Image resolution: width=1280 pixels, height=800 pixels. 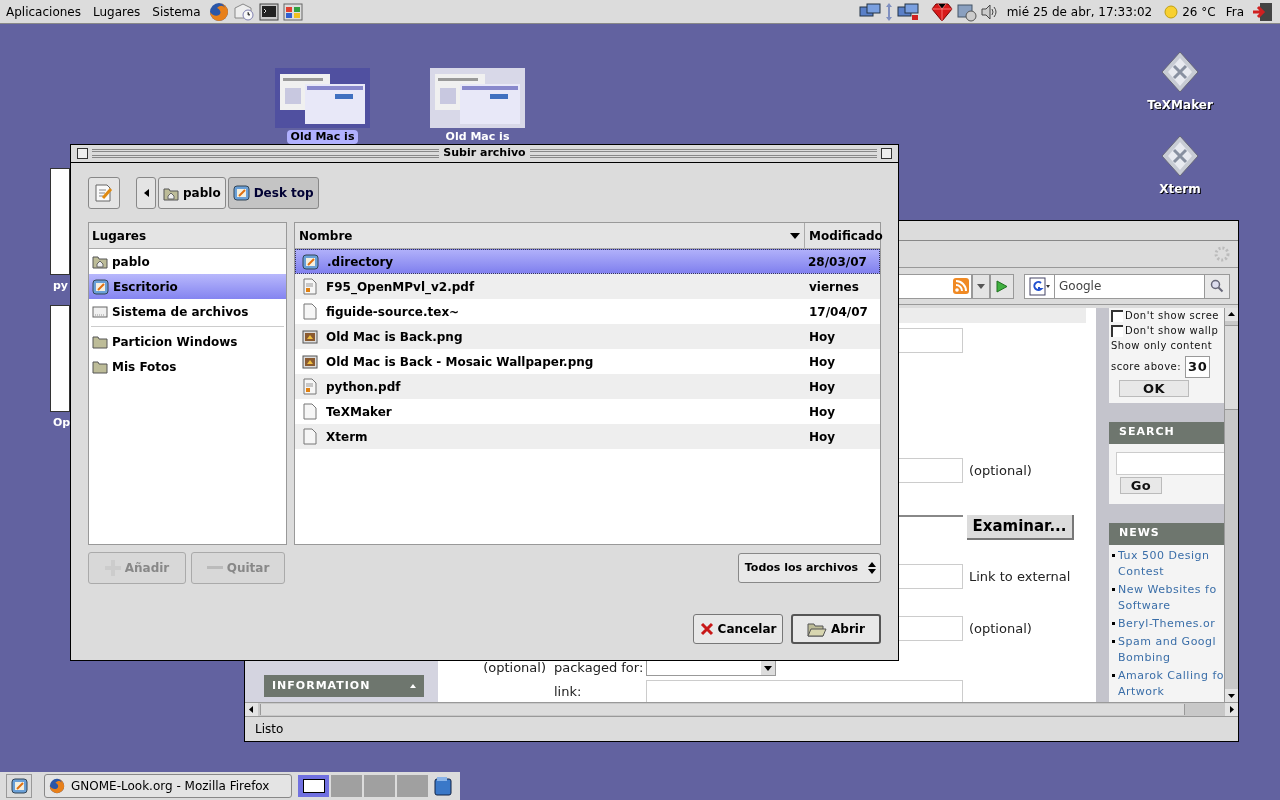 I want to click on scroll-right-icon, so click(x=1231, y=709).